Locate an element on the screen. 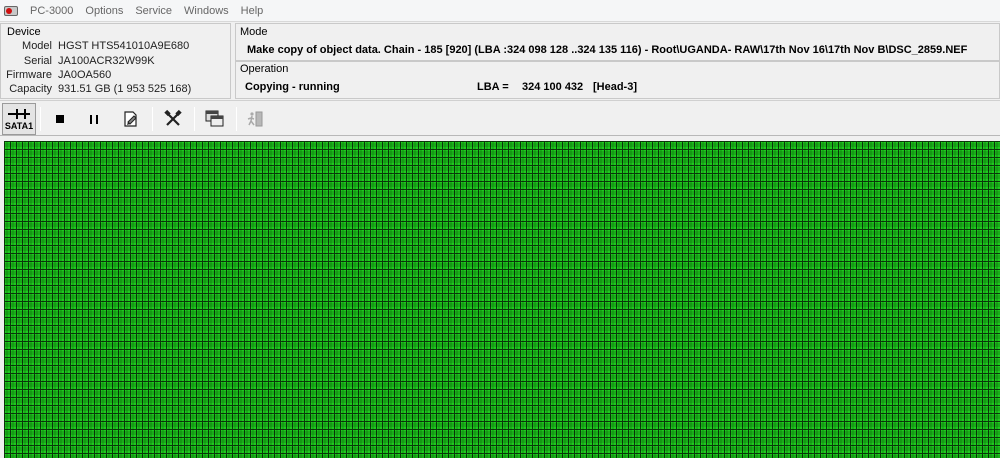 This screenshot has height=458, width=1000. exit-button is located at coordinates (255, 119).